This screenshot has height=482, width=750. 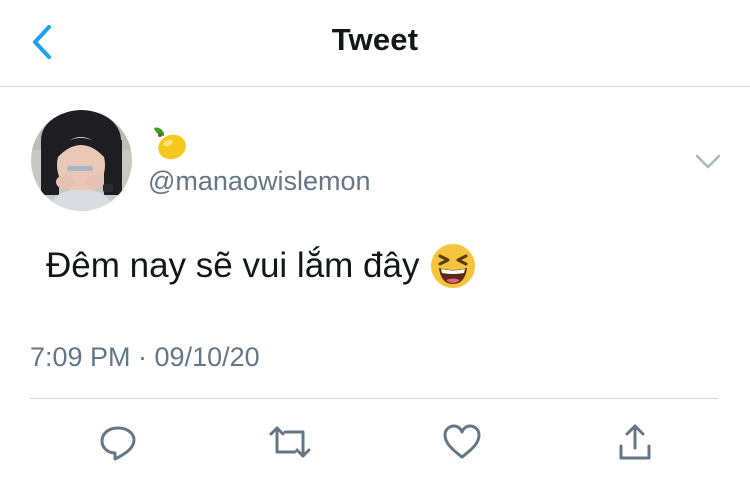 I want to click on lemon-icon, so click(x=170, y=143).